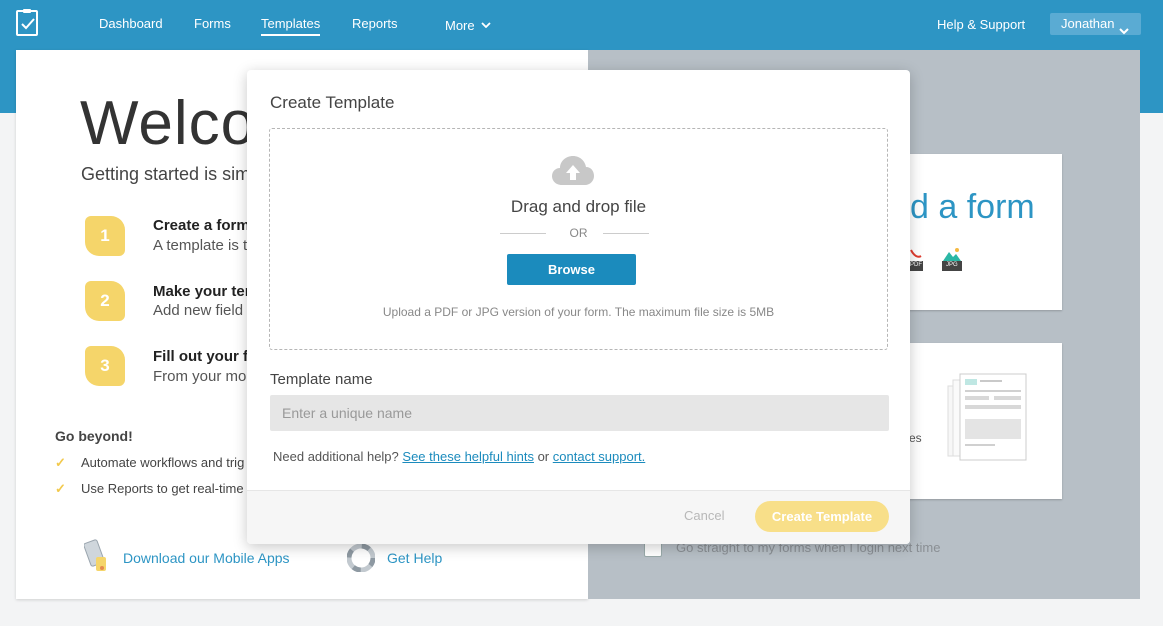 The image size is (1163, 626). I want to click on drop-zone-label: Drag and drop file, so click(578, 206).